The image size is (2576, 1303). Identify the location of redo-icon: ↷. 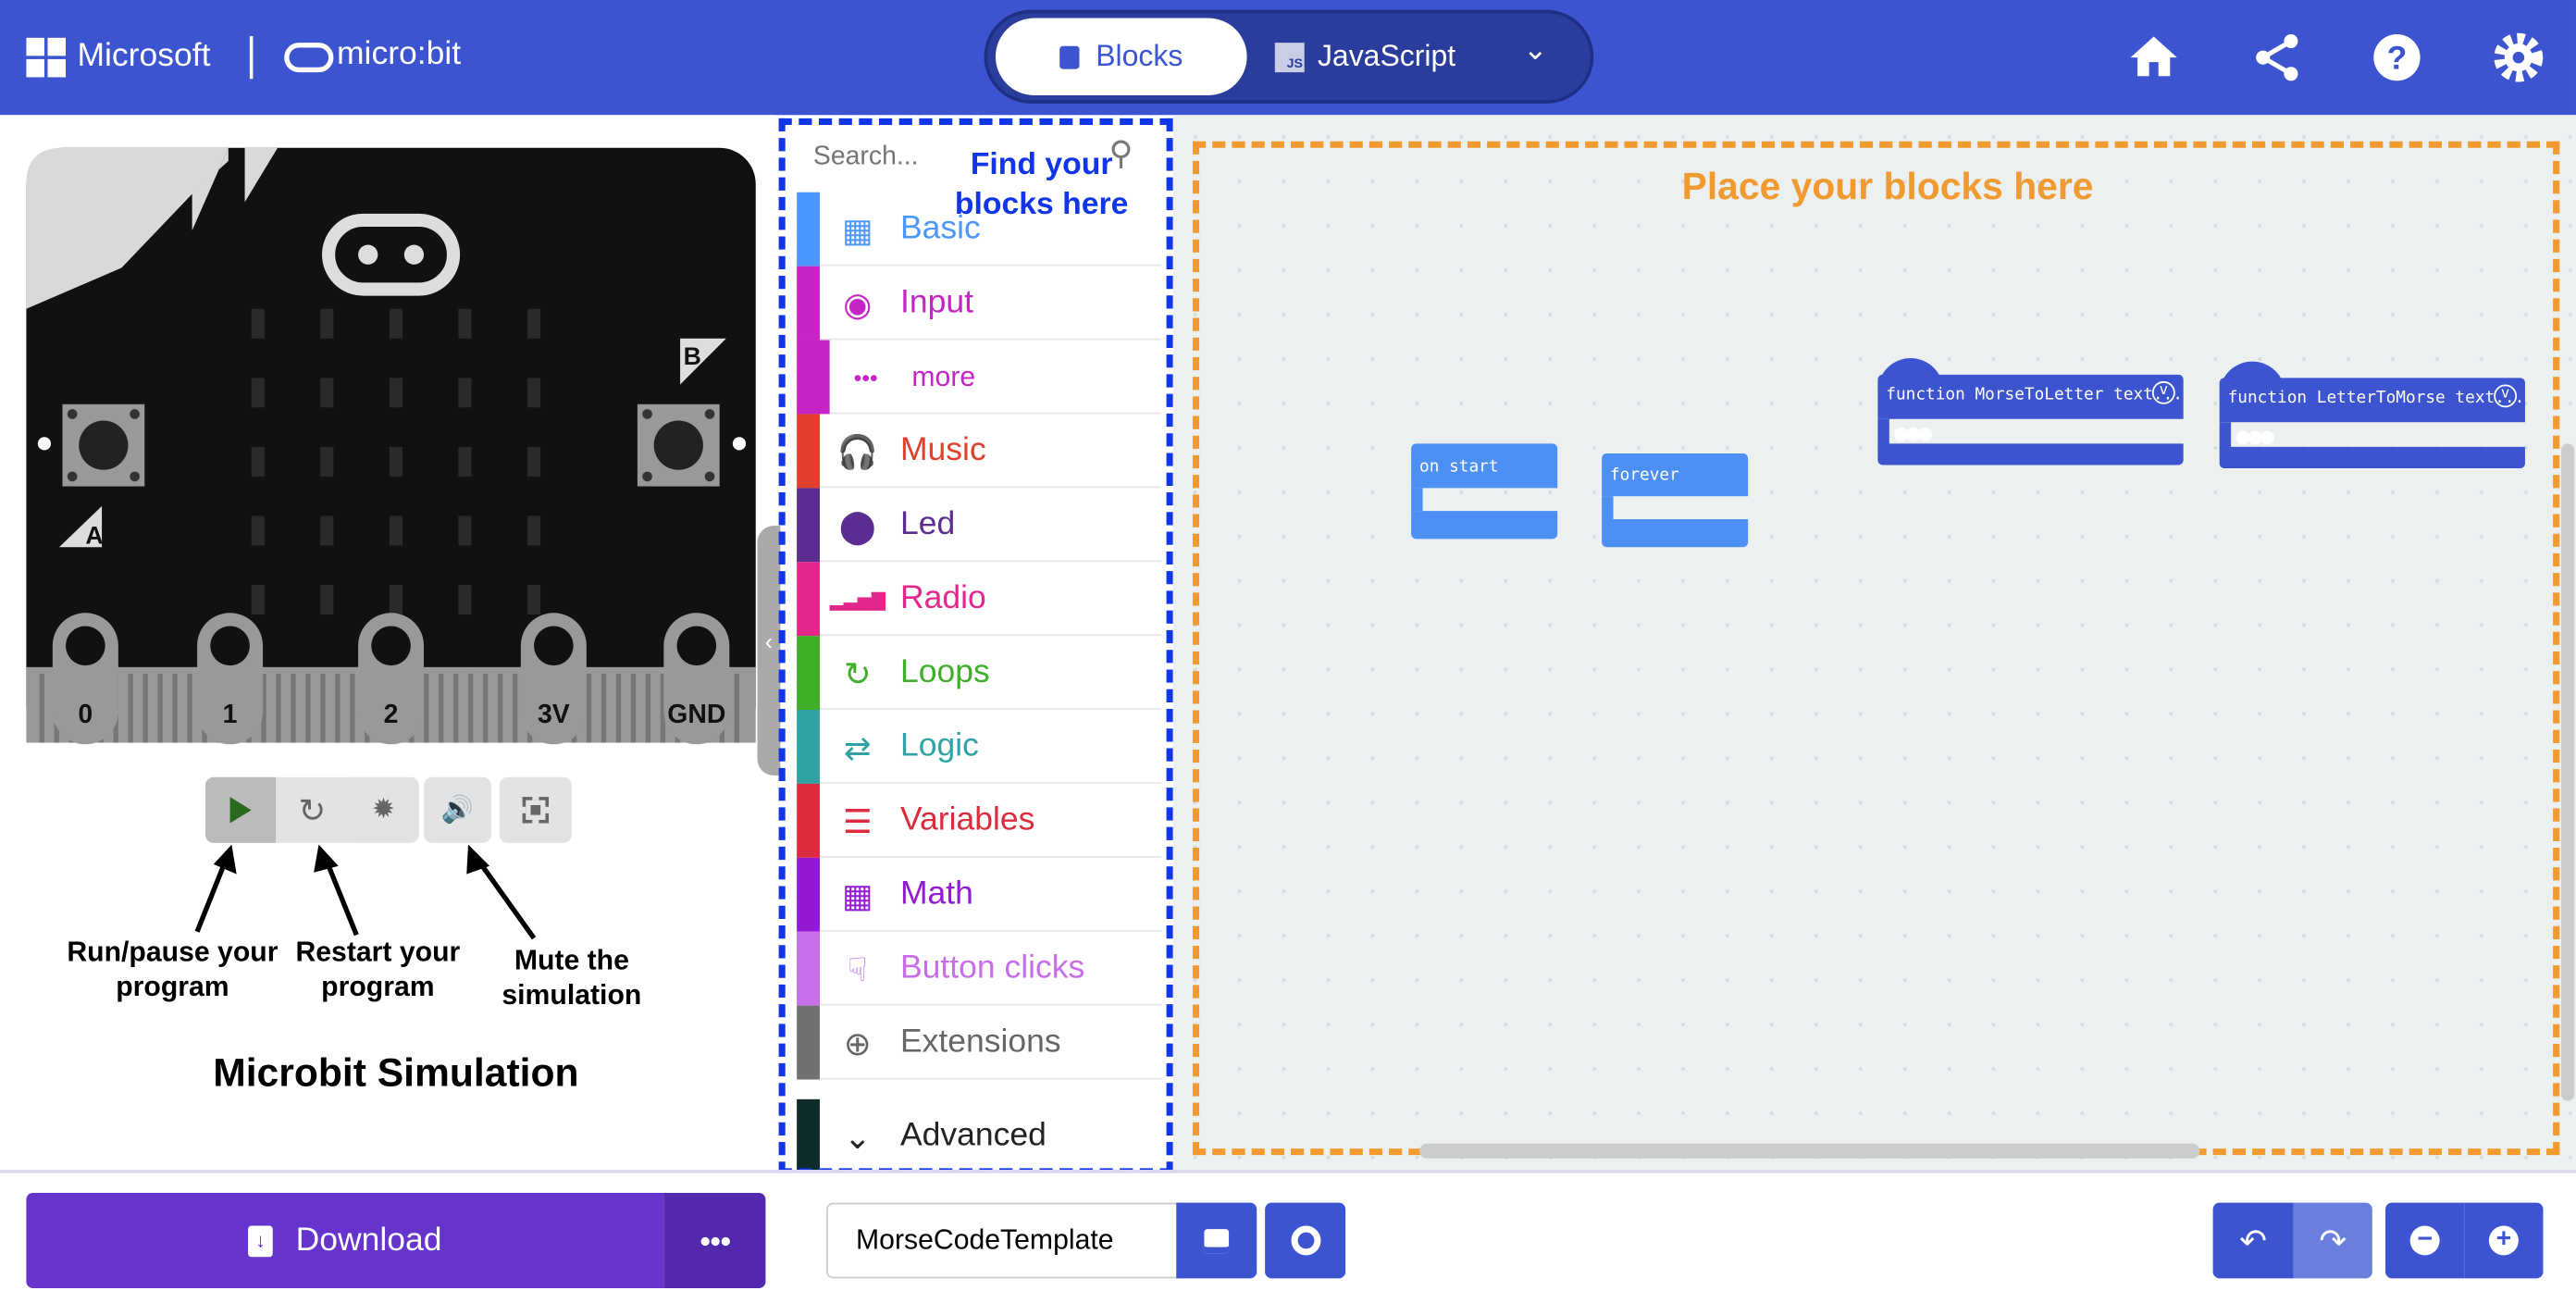
(2333, 1241).